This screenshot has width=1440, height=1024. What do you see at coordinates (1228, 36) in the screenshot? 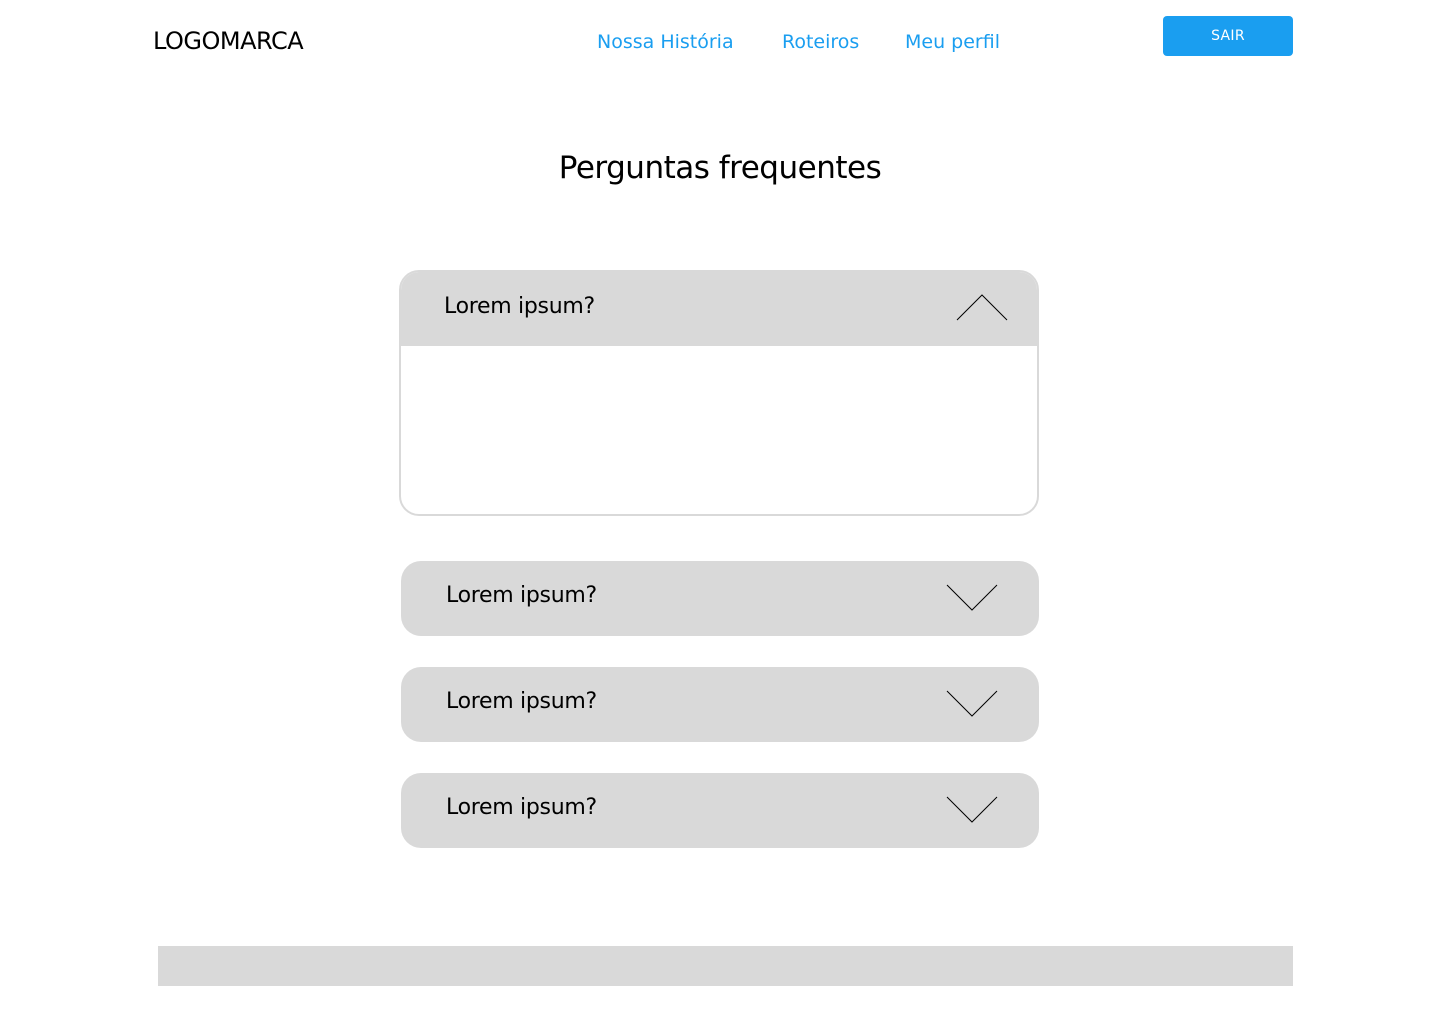
I see `logout-button: SAIR` at bounding box center [1228, 36].